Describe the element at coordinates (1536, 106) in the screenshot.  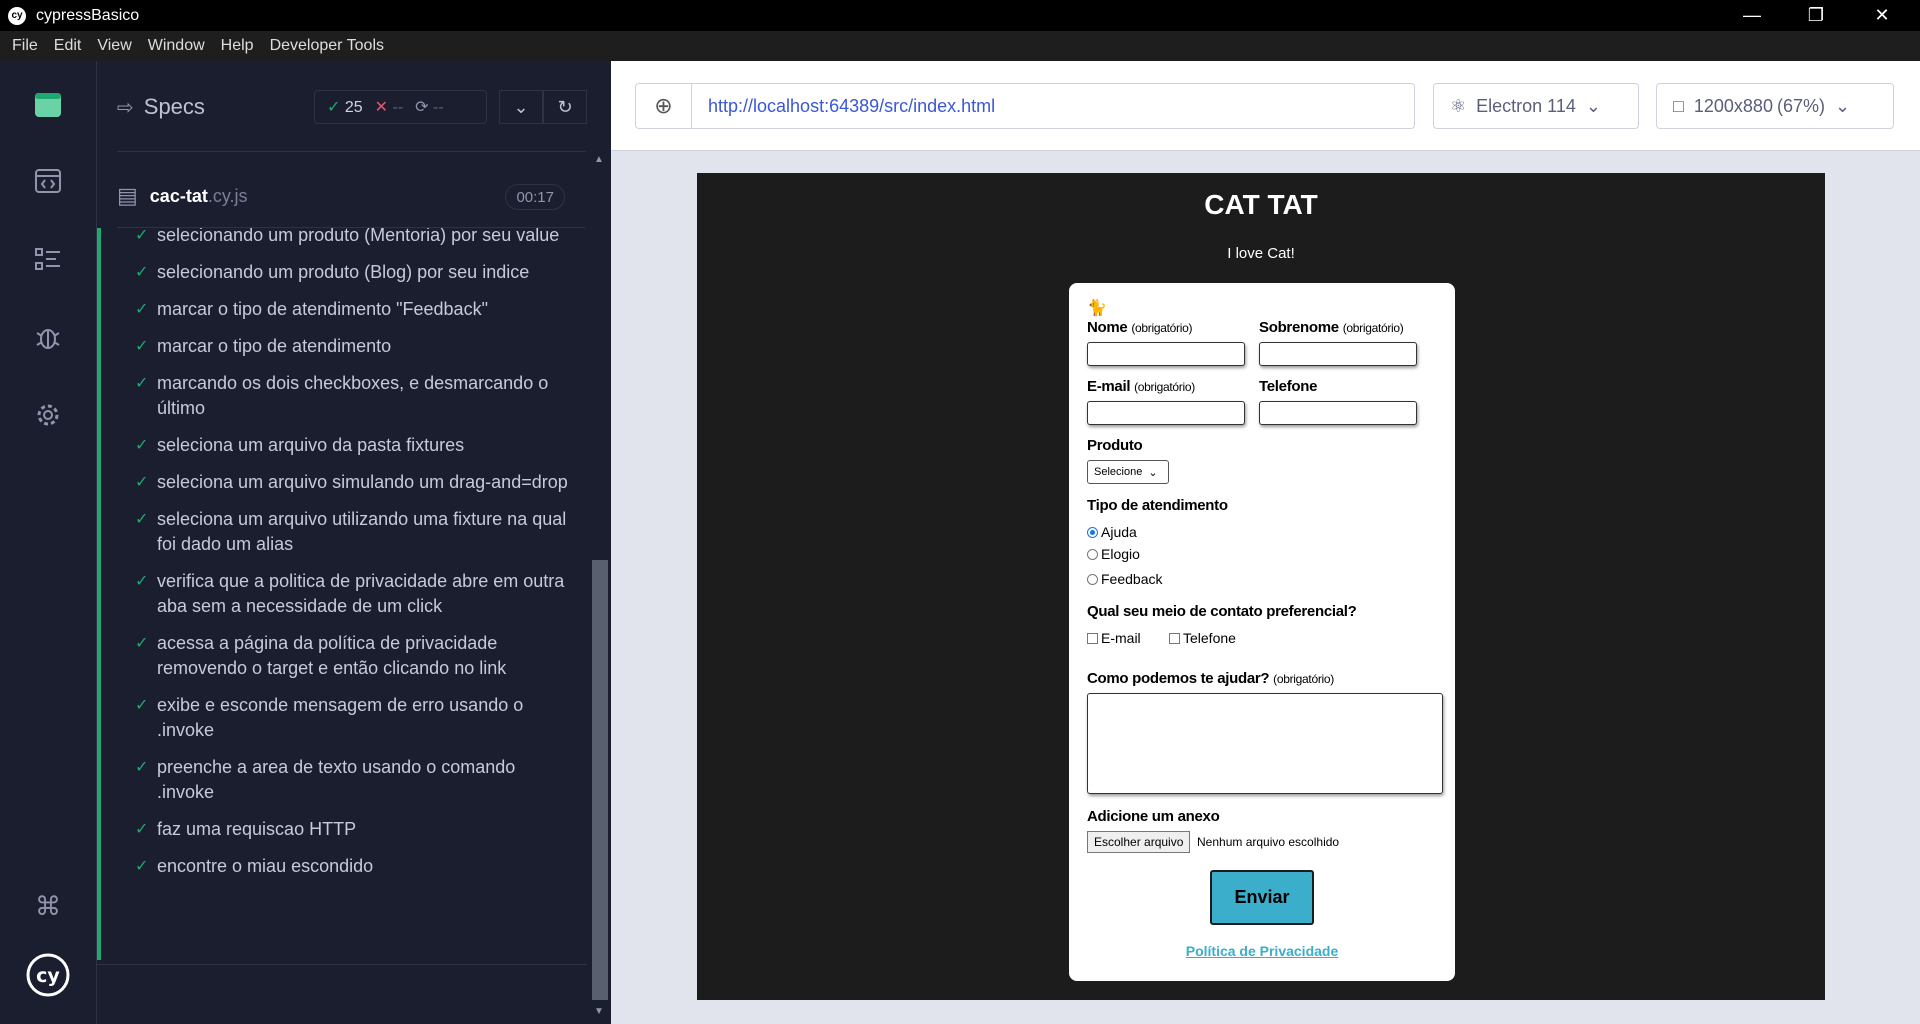
I see `browser-selector: ⚛ Electron 114 ⌄` at that location.